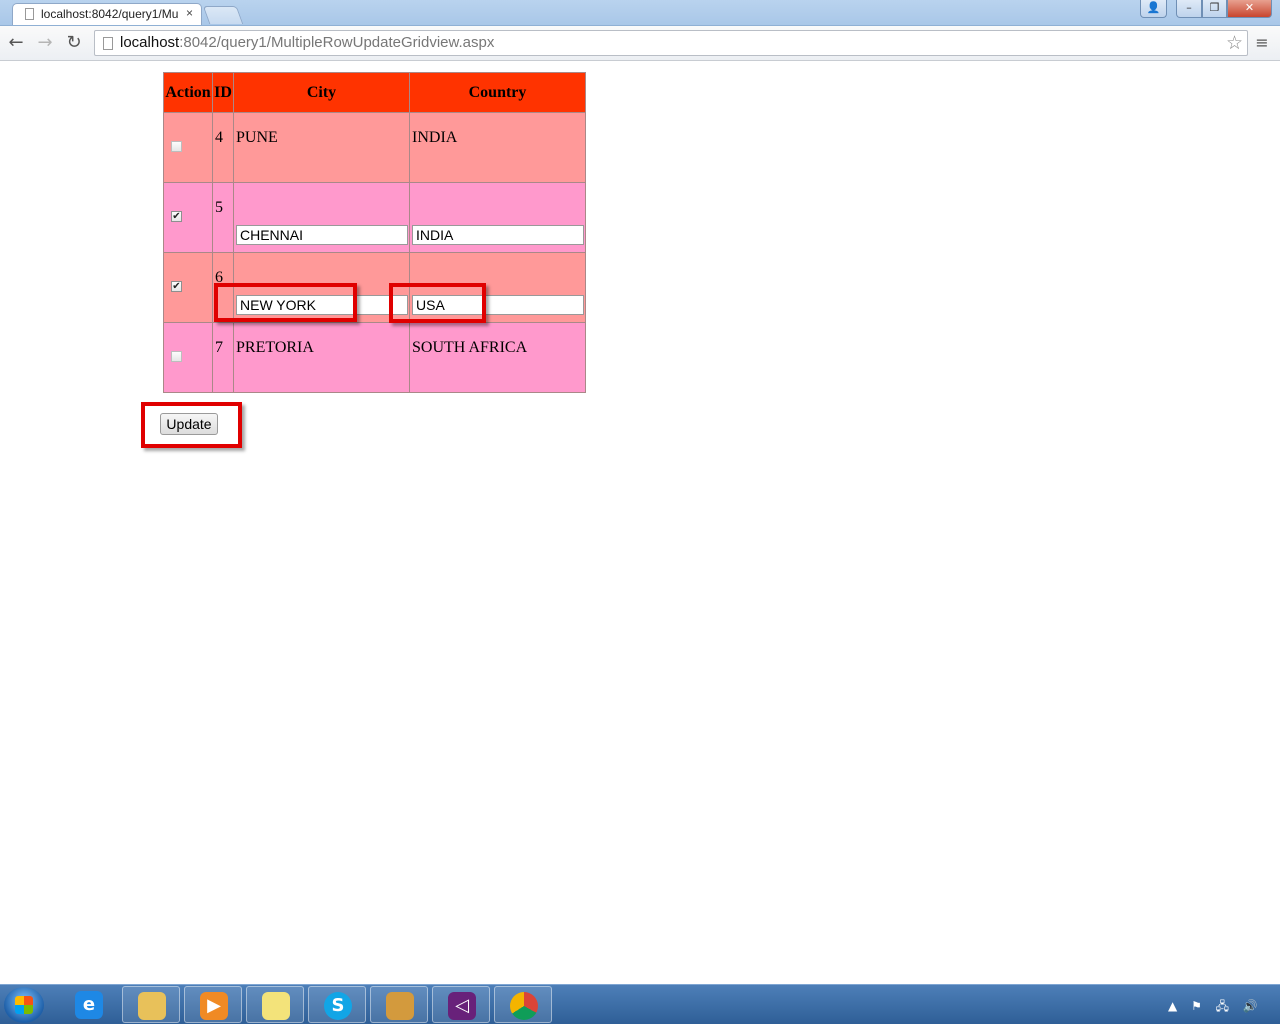  Describe the element at coordinates (188, 92) in the screenshot. I see `header-action: Action` at that location.